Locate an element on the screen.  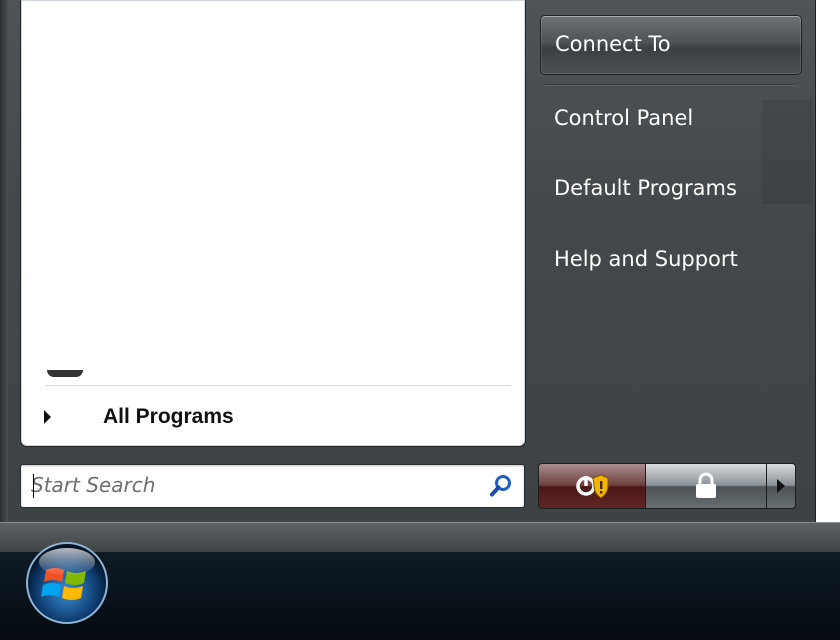
shutdown-options-button is located at coordinates (781, 486).